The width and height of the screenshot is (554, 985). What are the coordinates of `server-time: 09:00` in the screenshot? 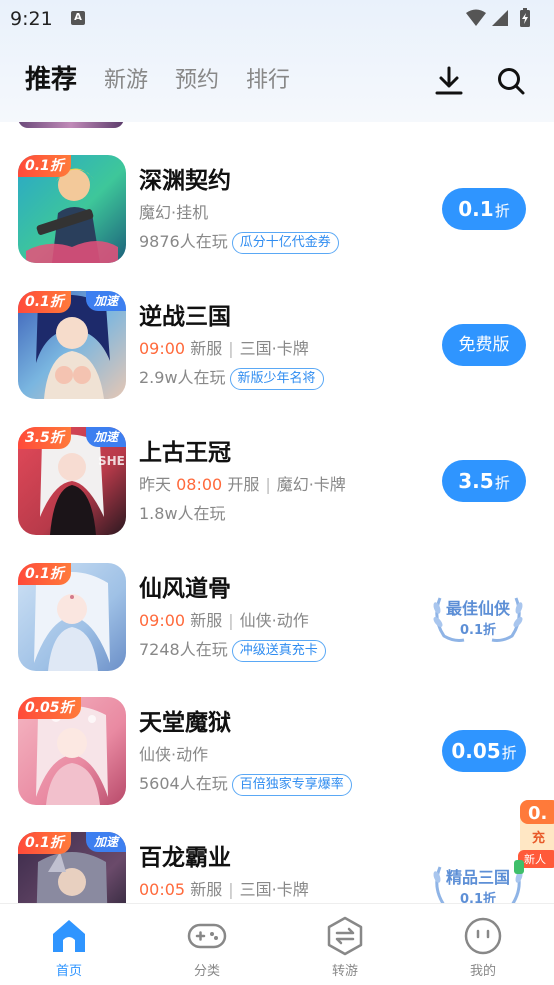 It's located at (162, 348).